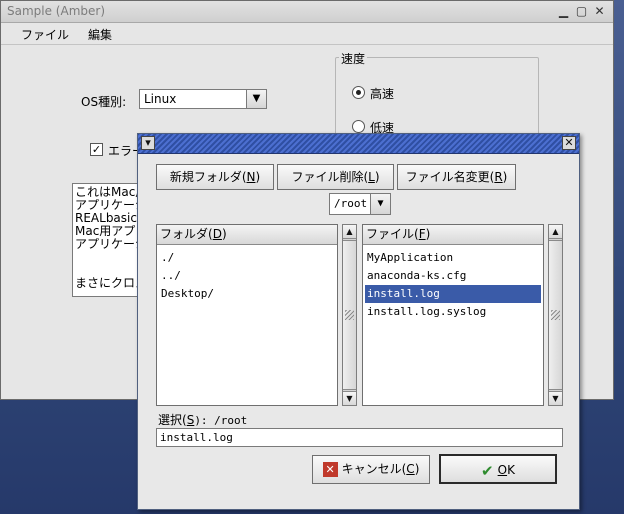 This screenshot has width=624, height=514. What do you see at coordinates (453, 312) in the screenshot?
I see `file-item: install.log.syslog` at bounding box center [453, 312].